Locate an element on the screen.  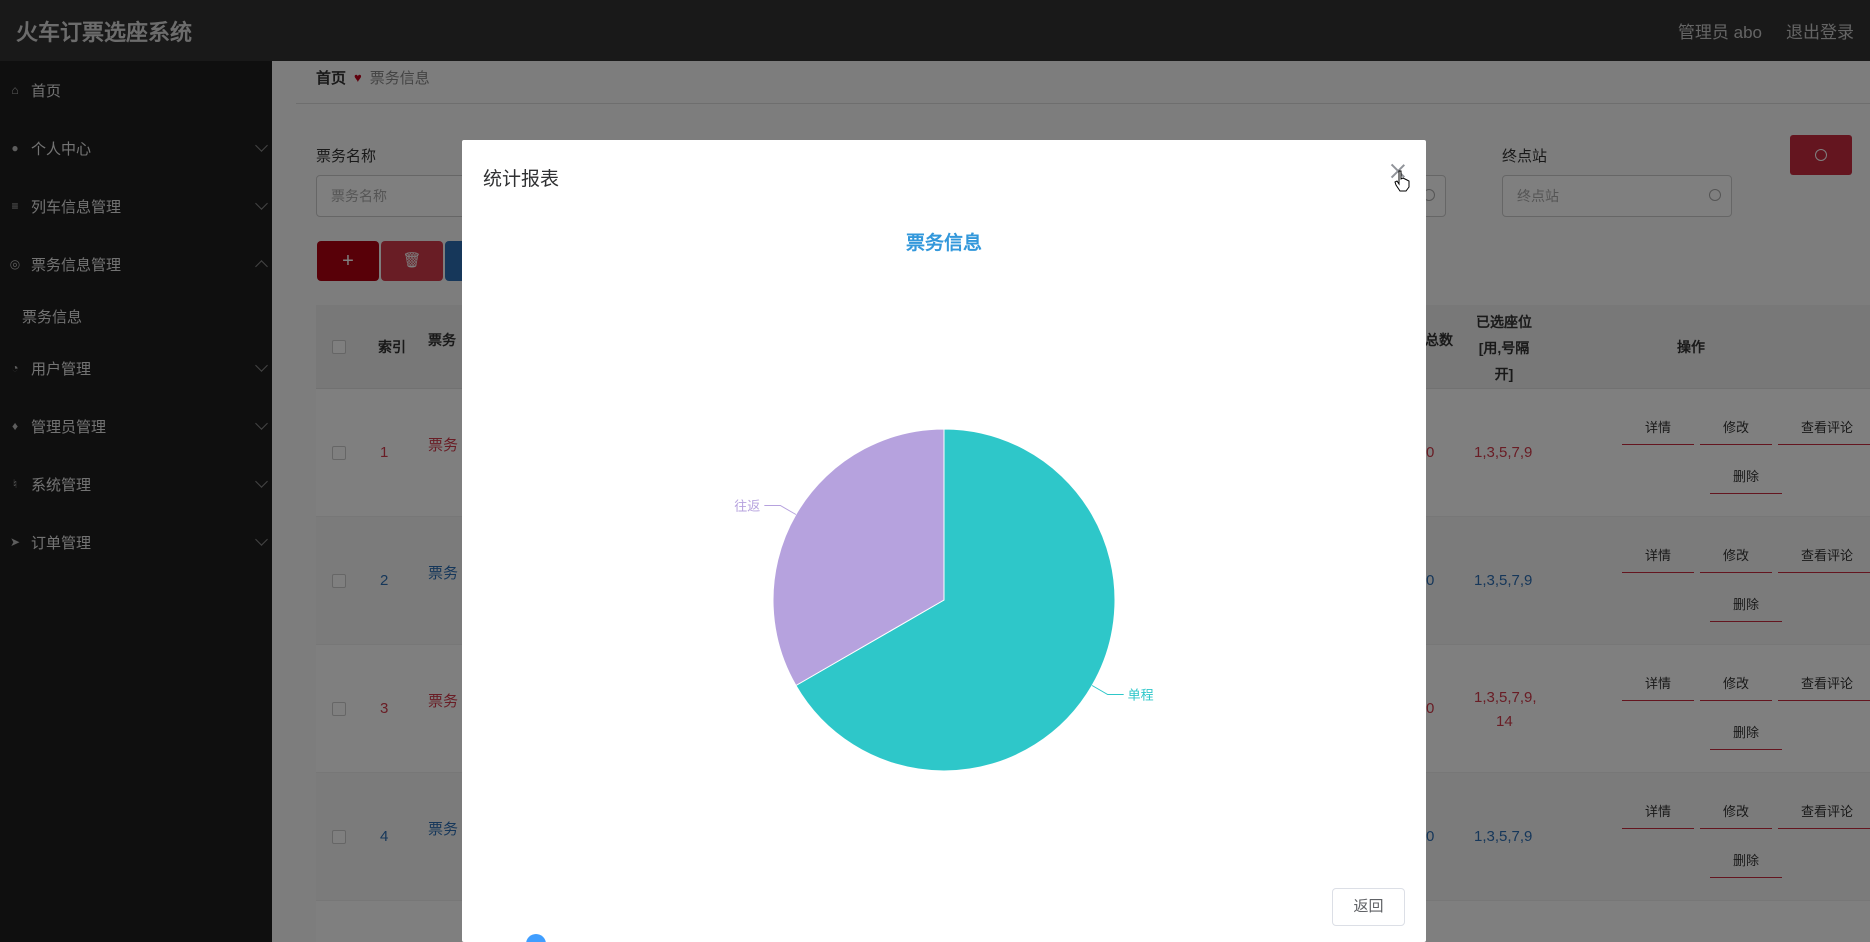
pie-chart: 单程 往返 is located at coordinates (944, 600).